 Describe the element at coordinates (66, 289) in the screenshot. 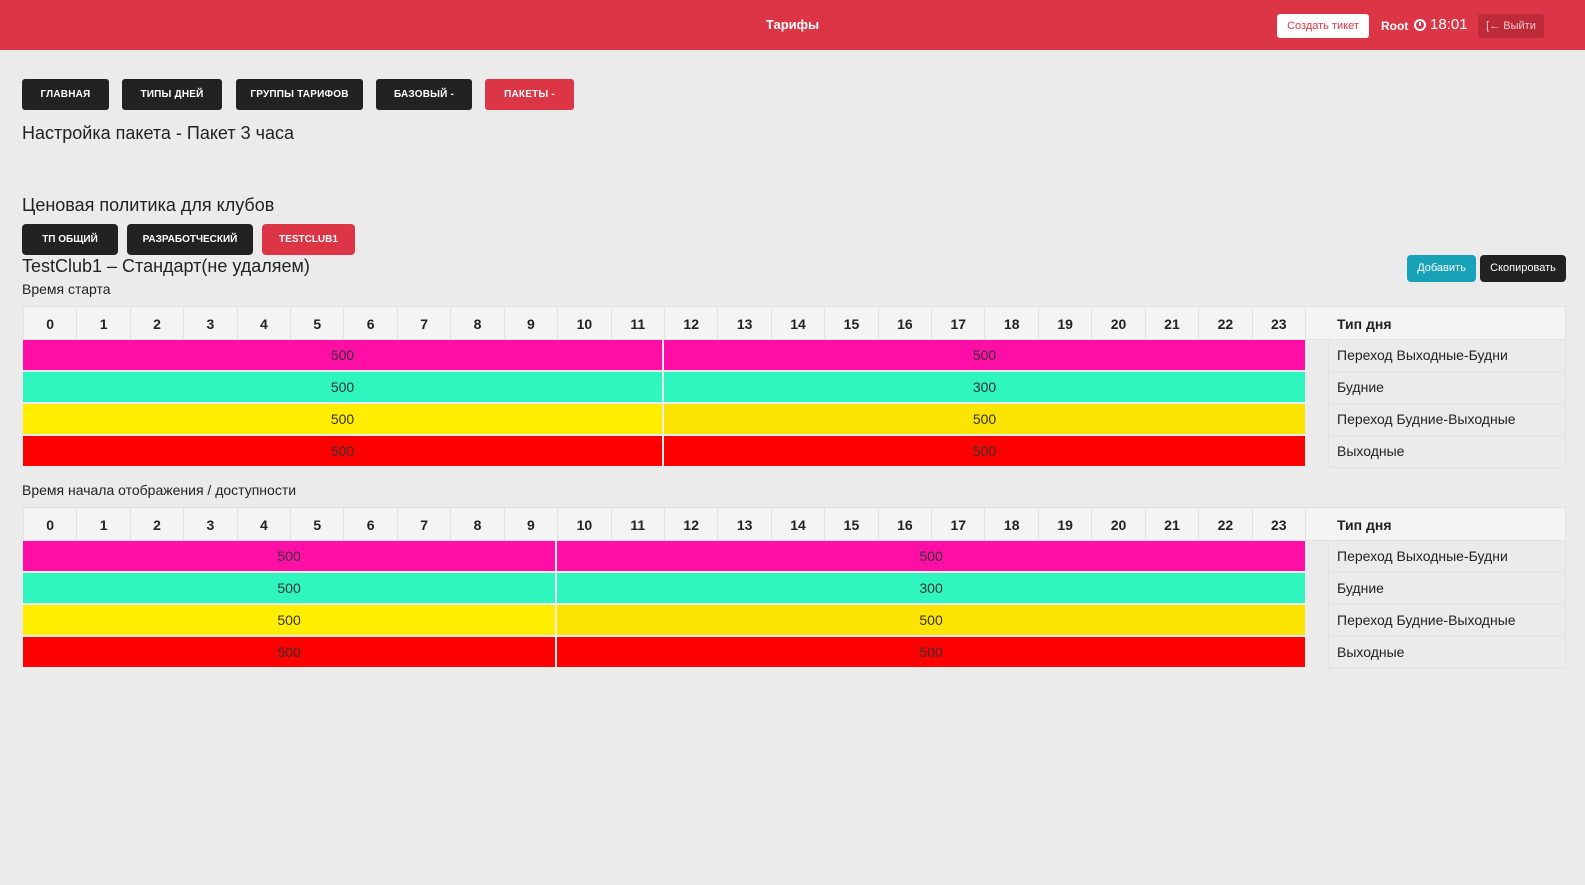

I see `grid-label-start: Время старта` at that location.